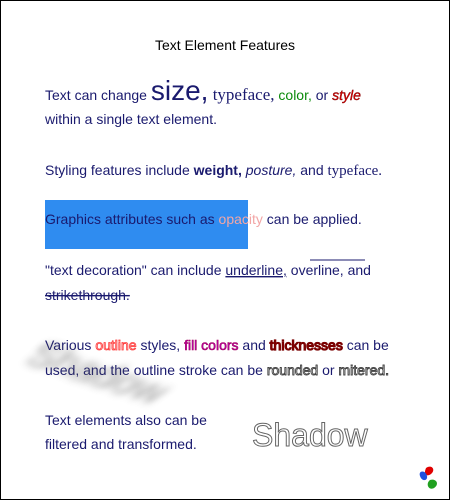 Image resolution: width=450 pixels, height=500 pixels. What do you see at coordinates (311, 170) in the screenshot?
I see `para2-and: and` at bounding box center [311, 170].